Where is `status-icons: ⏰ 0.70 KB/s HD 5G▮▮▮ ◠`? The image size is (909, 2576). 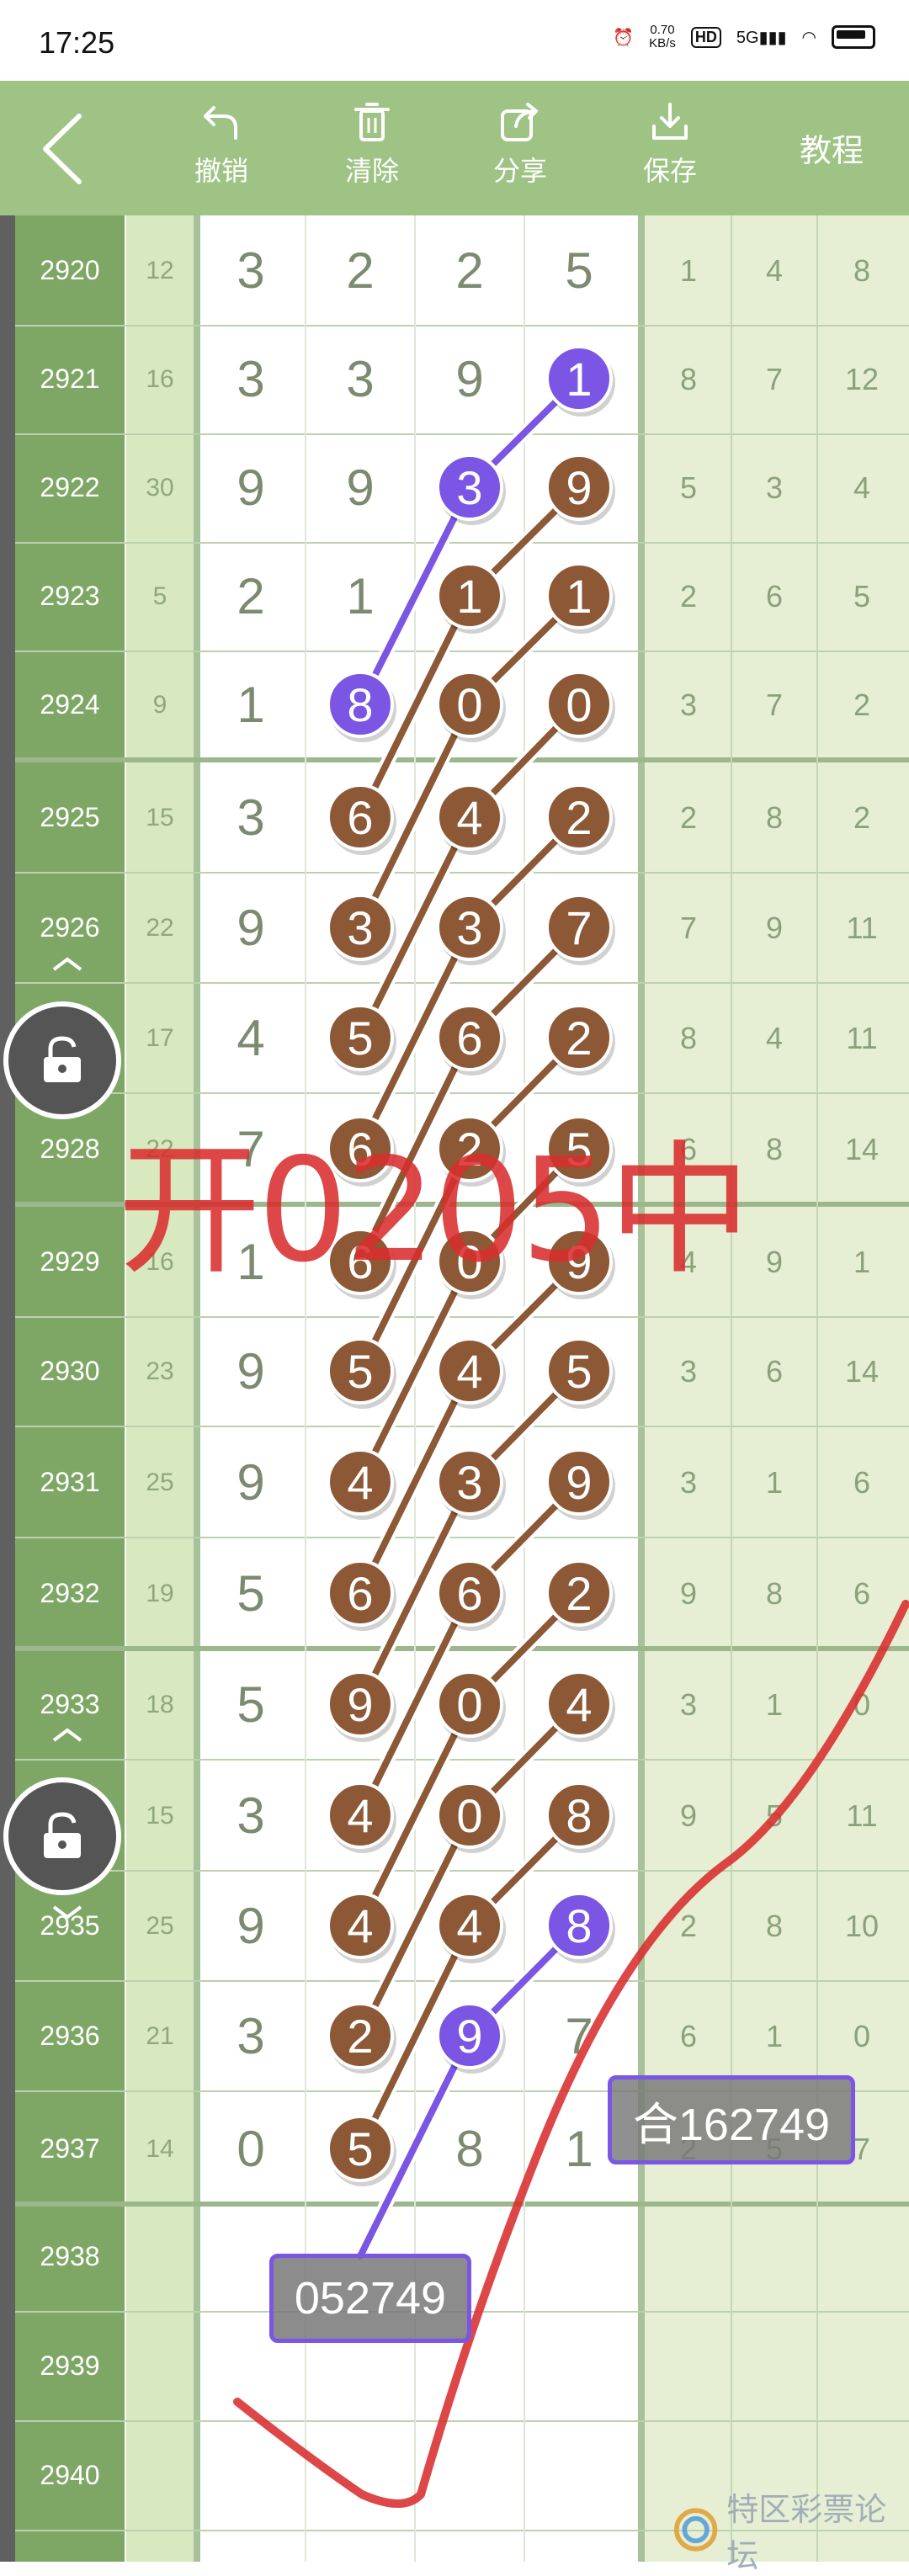
status-icons: ⏰ 0.70 KB/s HD 5G▮▮▮ ◠ is located at coordinates (744, 37).